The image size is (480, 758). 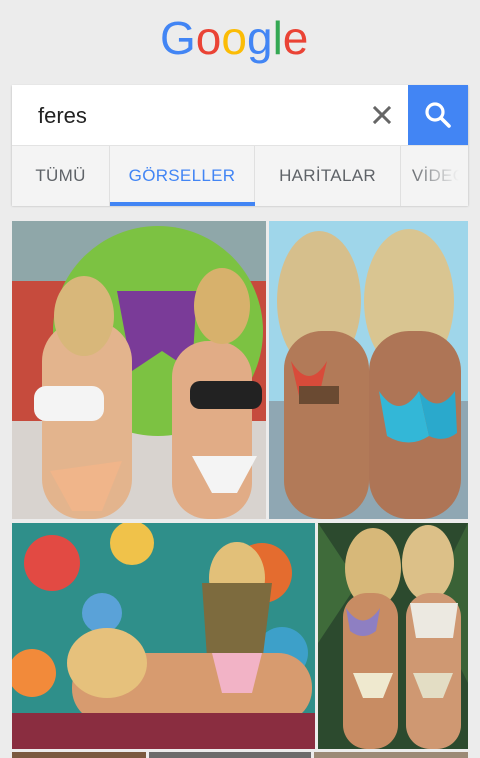 I want to click on tab-all: TÜMÜ, so click(x=61, y=176).